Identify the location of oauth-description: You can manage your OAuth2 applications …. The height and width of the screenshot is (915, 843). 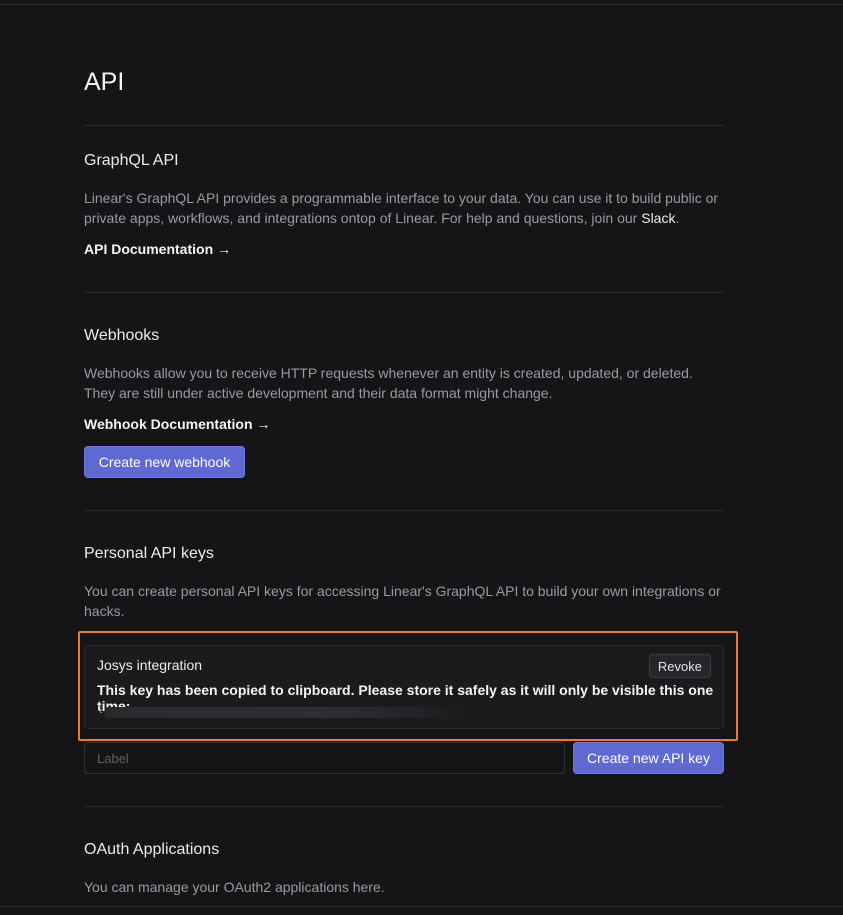
(234, 887).